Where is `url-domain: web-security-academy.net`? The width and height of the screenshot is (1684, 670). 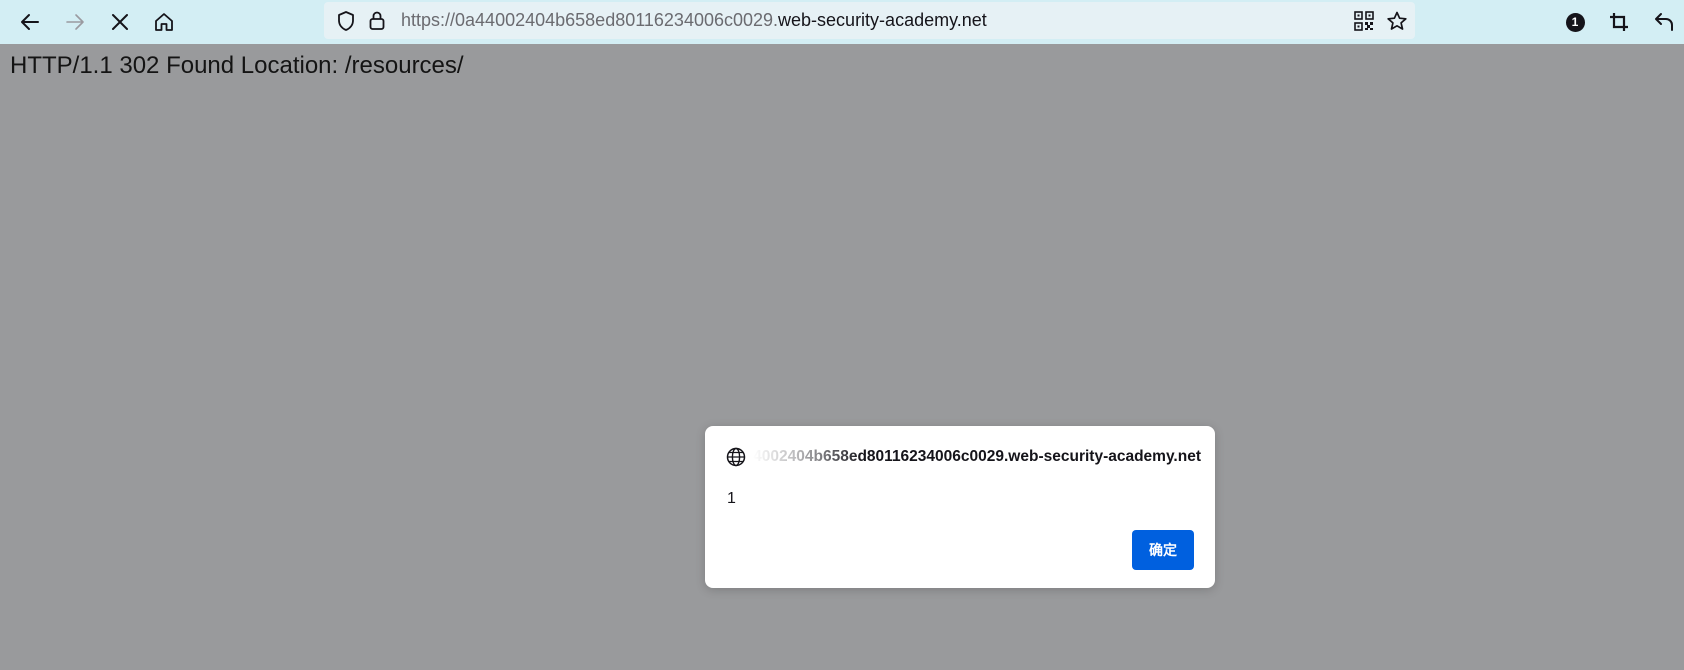 url-domain: web-security-academy.net is located at coordinates (882, 20).